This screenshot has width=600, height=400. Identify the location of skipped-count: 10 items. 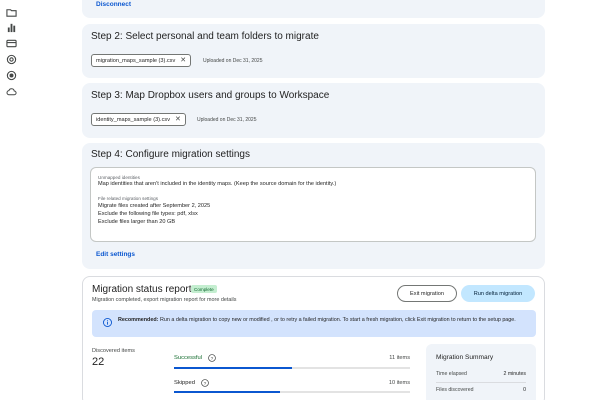
(399, 383).